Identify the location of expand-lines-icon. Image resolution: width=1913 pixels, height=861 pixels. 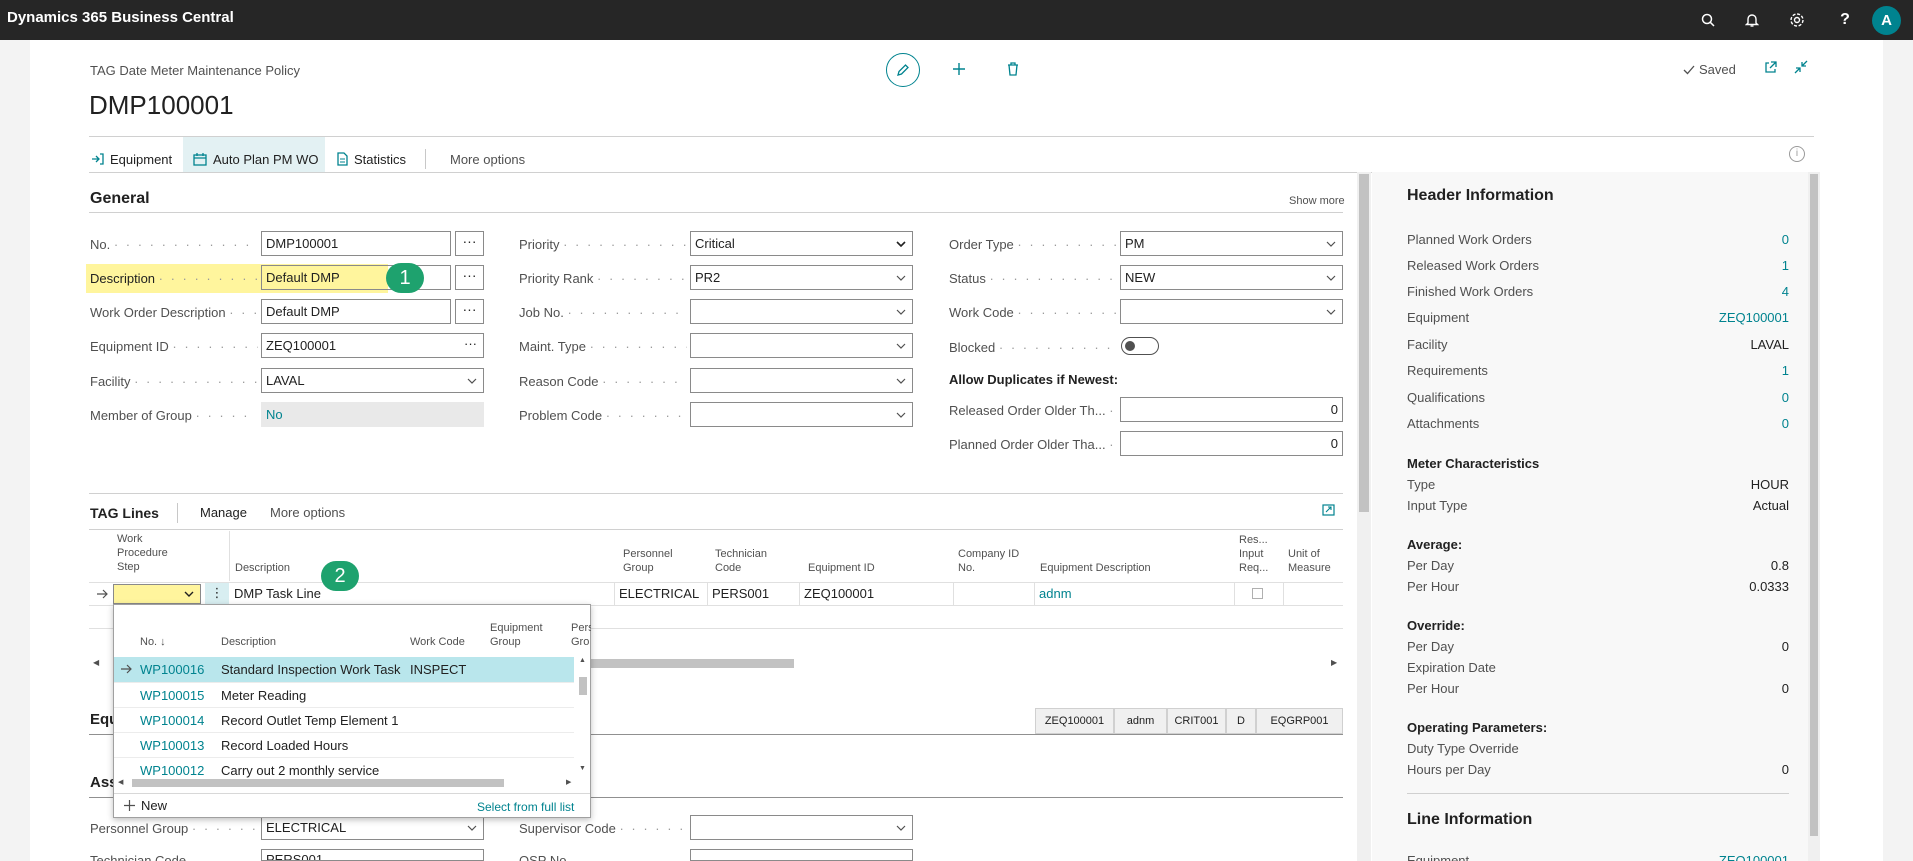
(1328, 511).